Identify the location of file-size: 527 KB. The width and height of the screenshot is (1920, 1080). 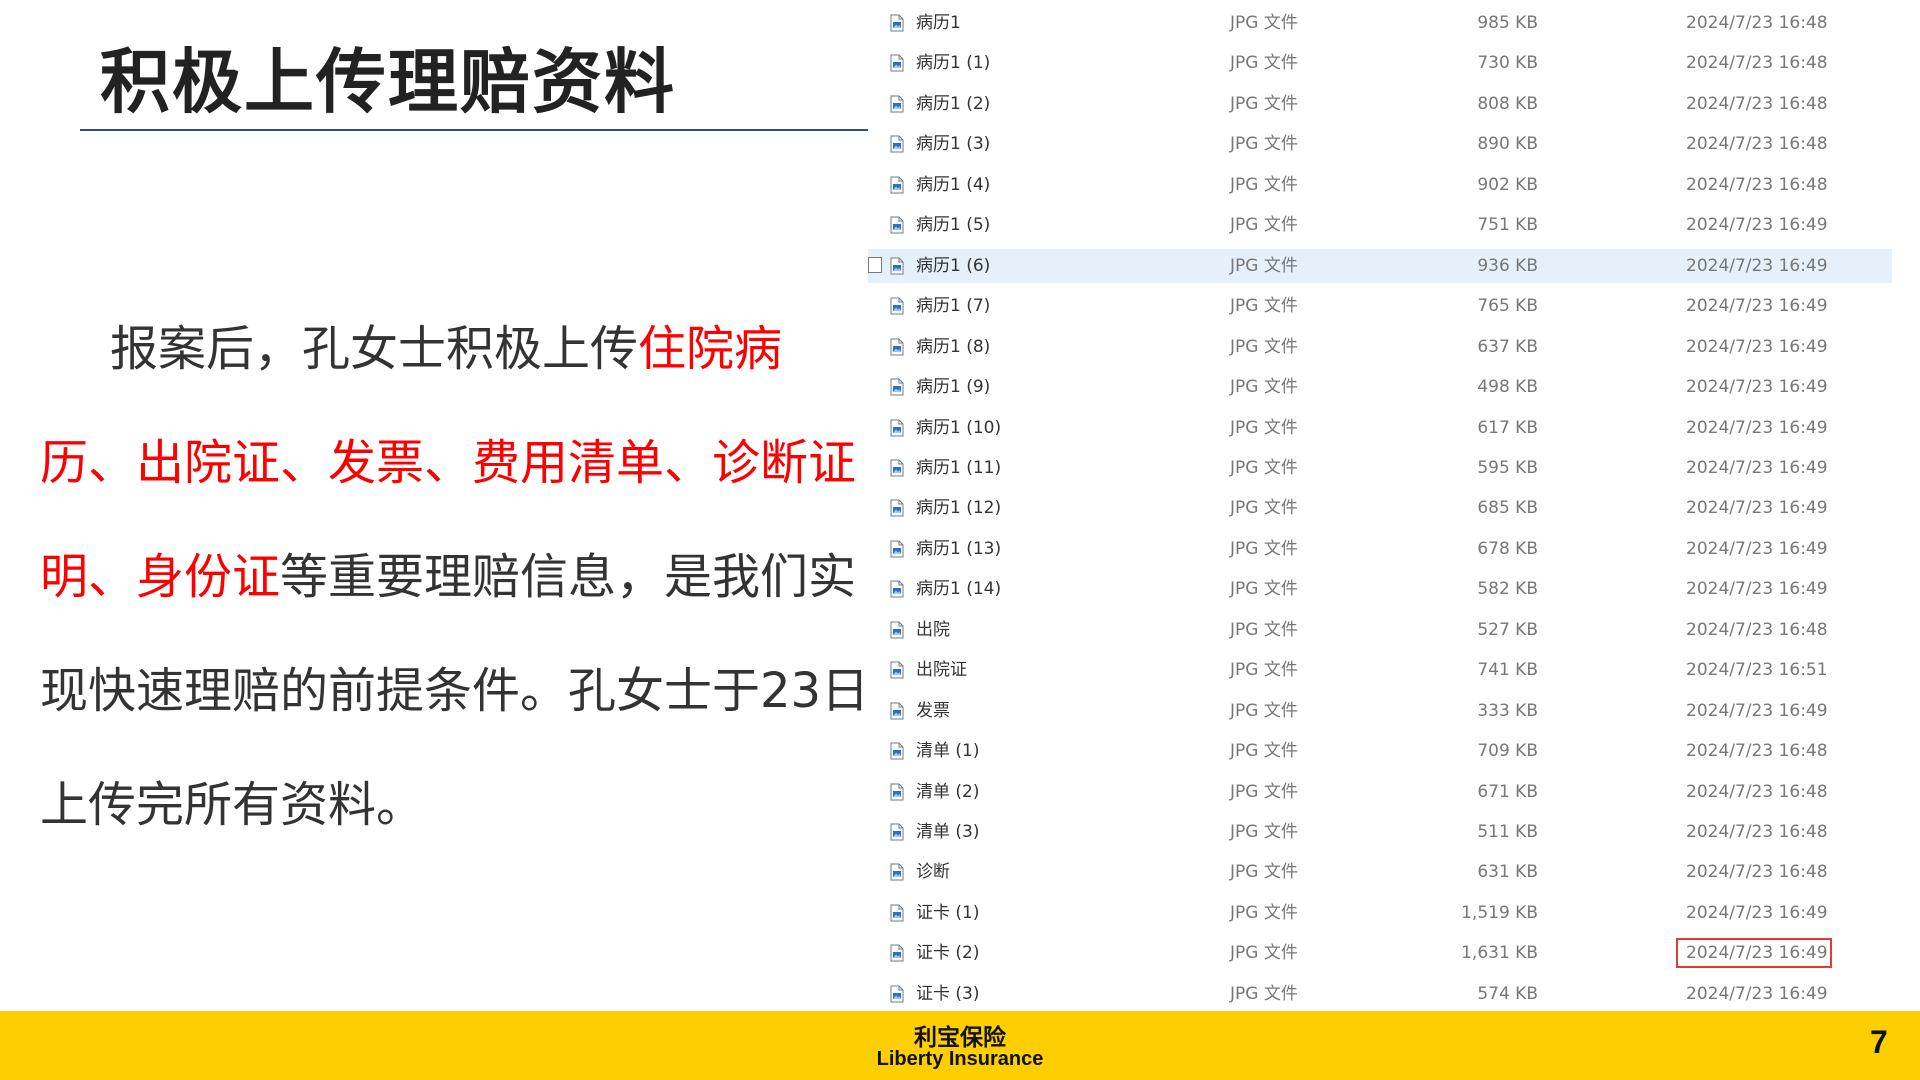
(1507, 629).